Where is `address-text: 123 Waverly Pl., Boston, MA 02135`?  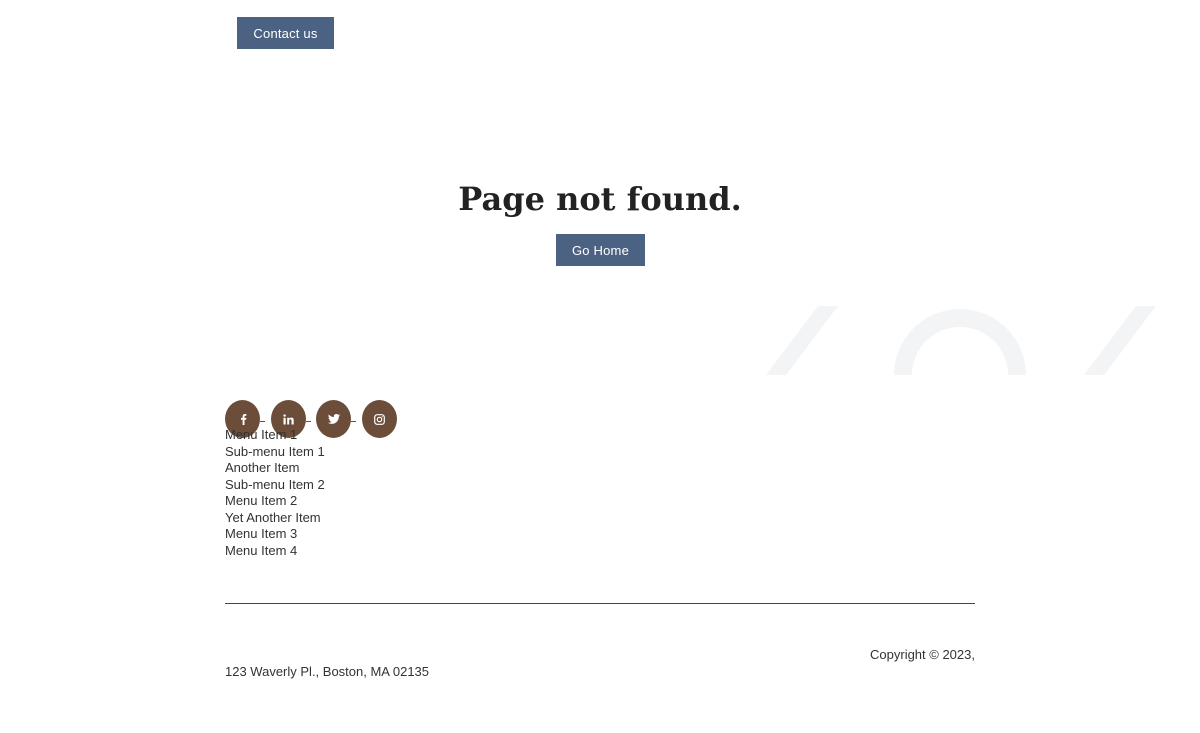
address-text: 123 Waverly Pl., Boston, MA 02135 is located at coordinates (327, 671).